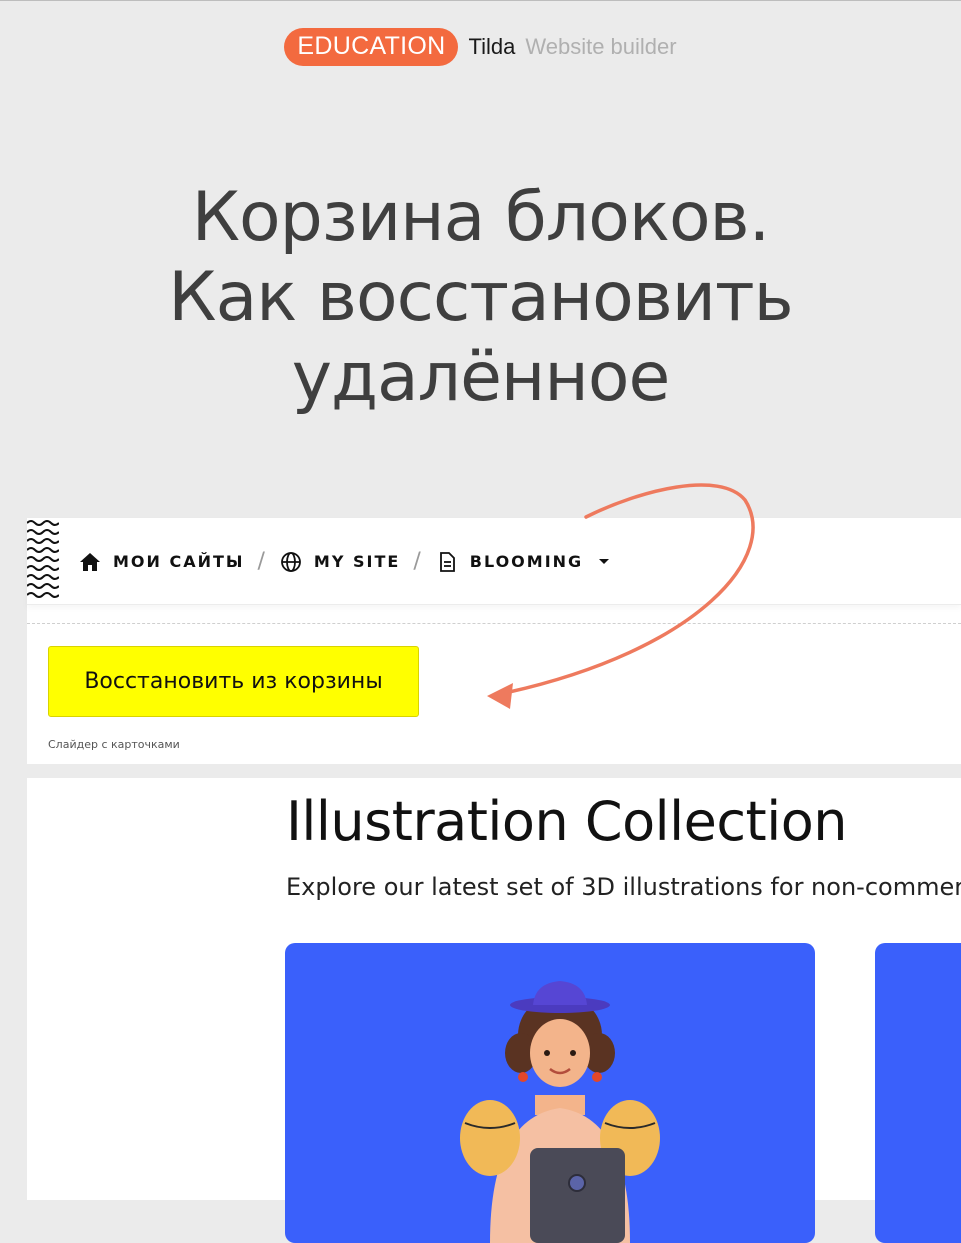 This screenshot has height=1243, width=961. I want to click on collection-title: Illustration Collection, so click(566, 821).